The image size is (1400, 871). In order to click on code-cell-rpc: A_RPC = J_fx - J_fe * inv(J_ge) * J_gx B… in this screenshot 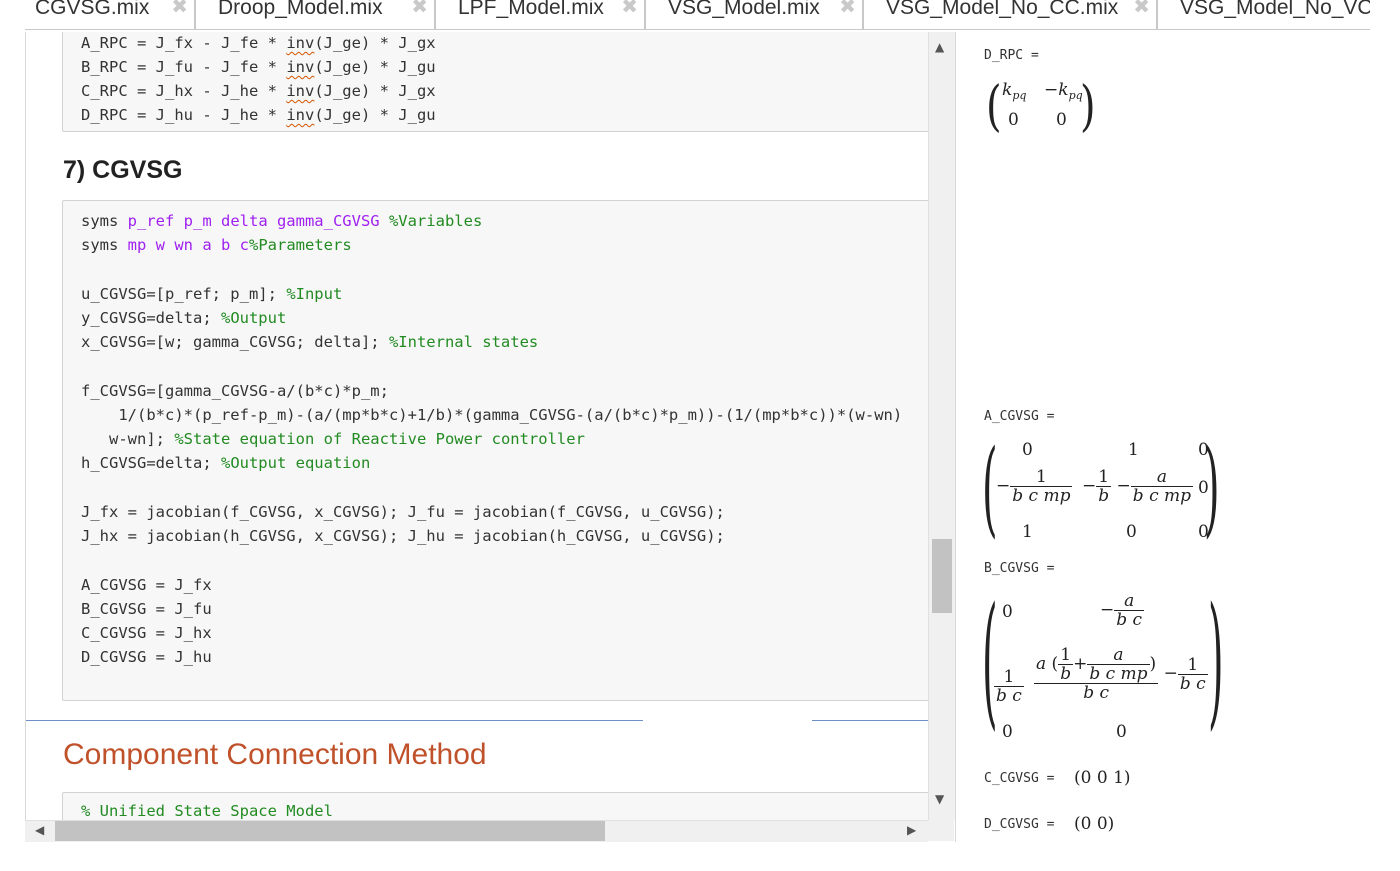, I will do `click(495, 82)`.